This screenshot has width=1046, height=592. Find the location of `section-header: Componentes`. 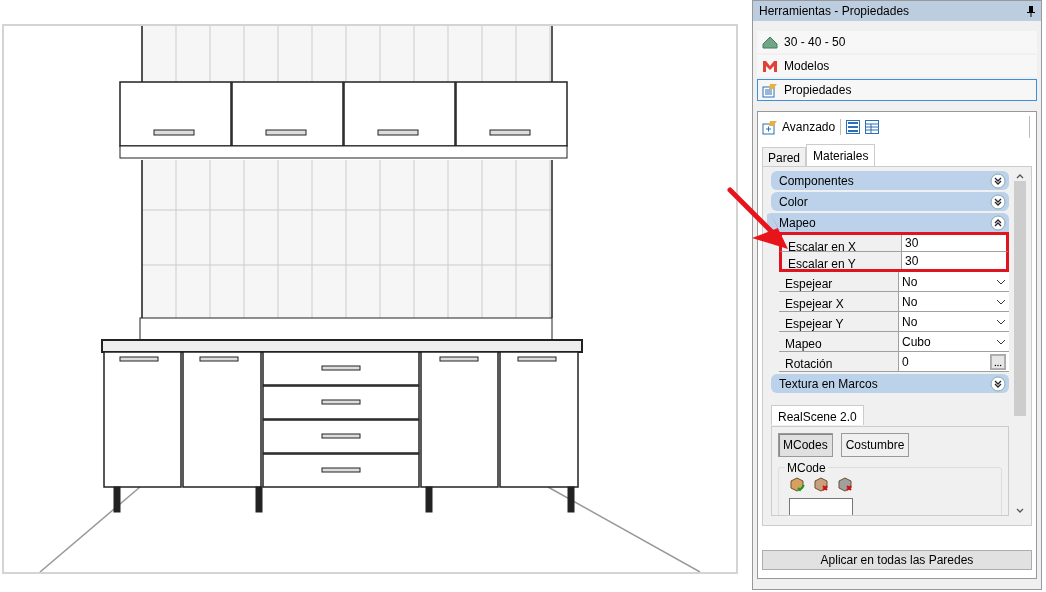

section-header: Componentes is located at coordinates (890, 180).